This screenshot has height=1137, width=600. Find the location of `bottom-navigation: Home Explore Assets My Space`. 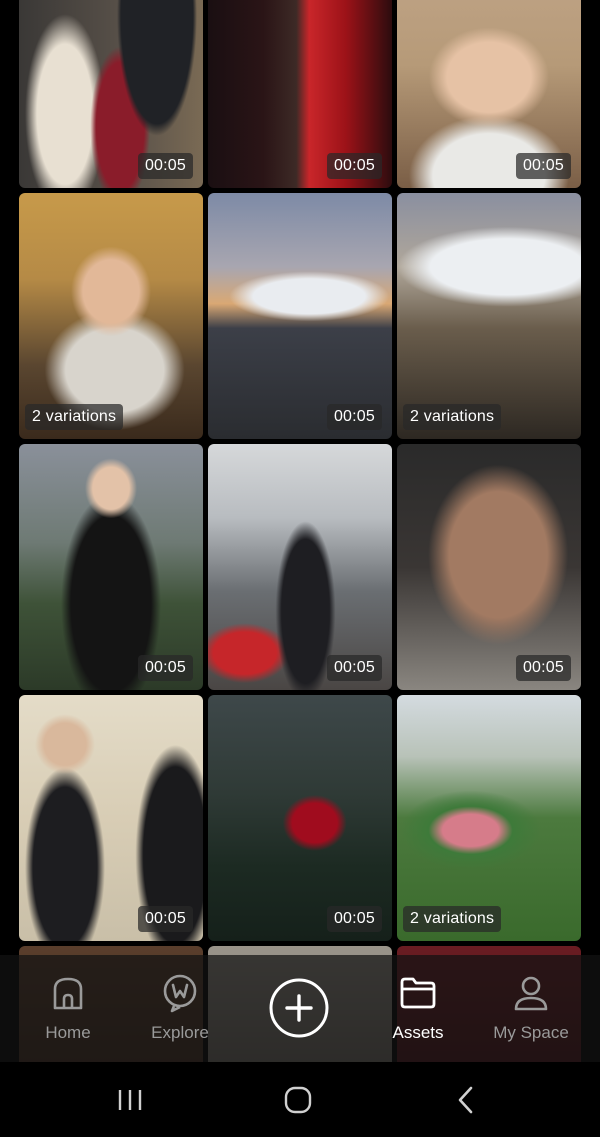

bottom-navigation: Home Explore Assets My Space is located at coordinates (300, 1008).